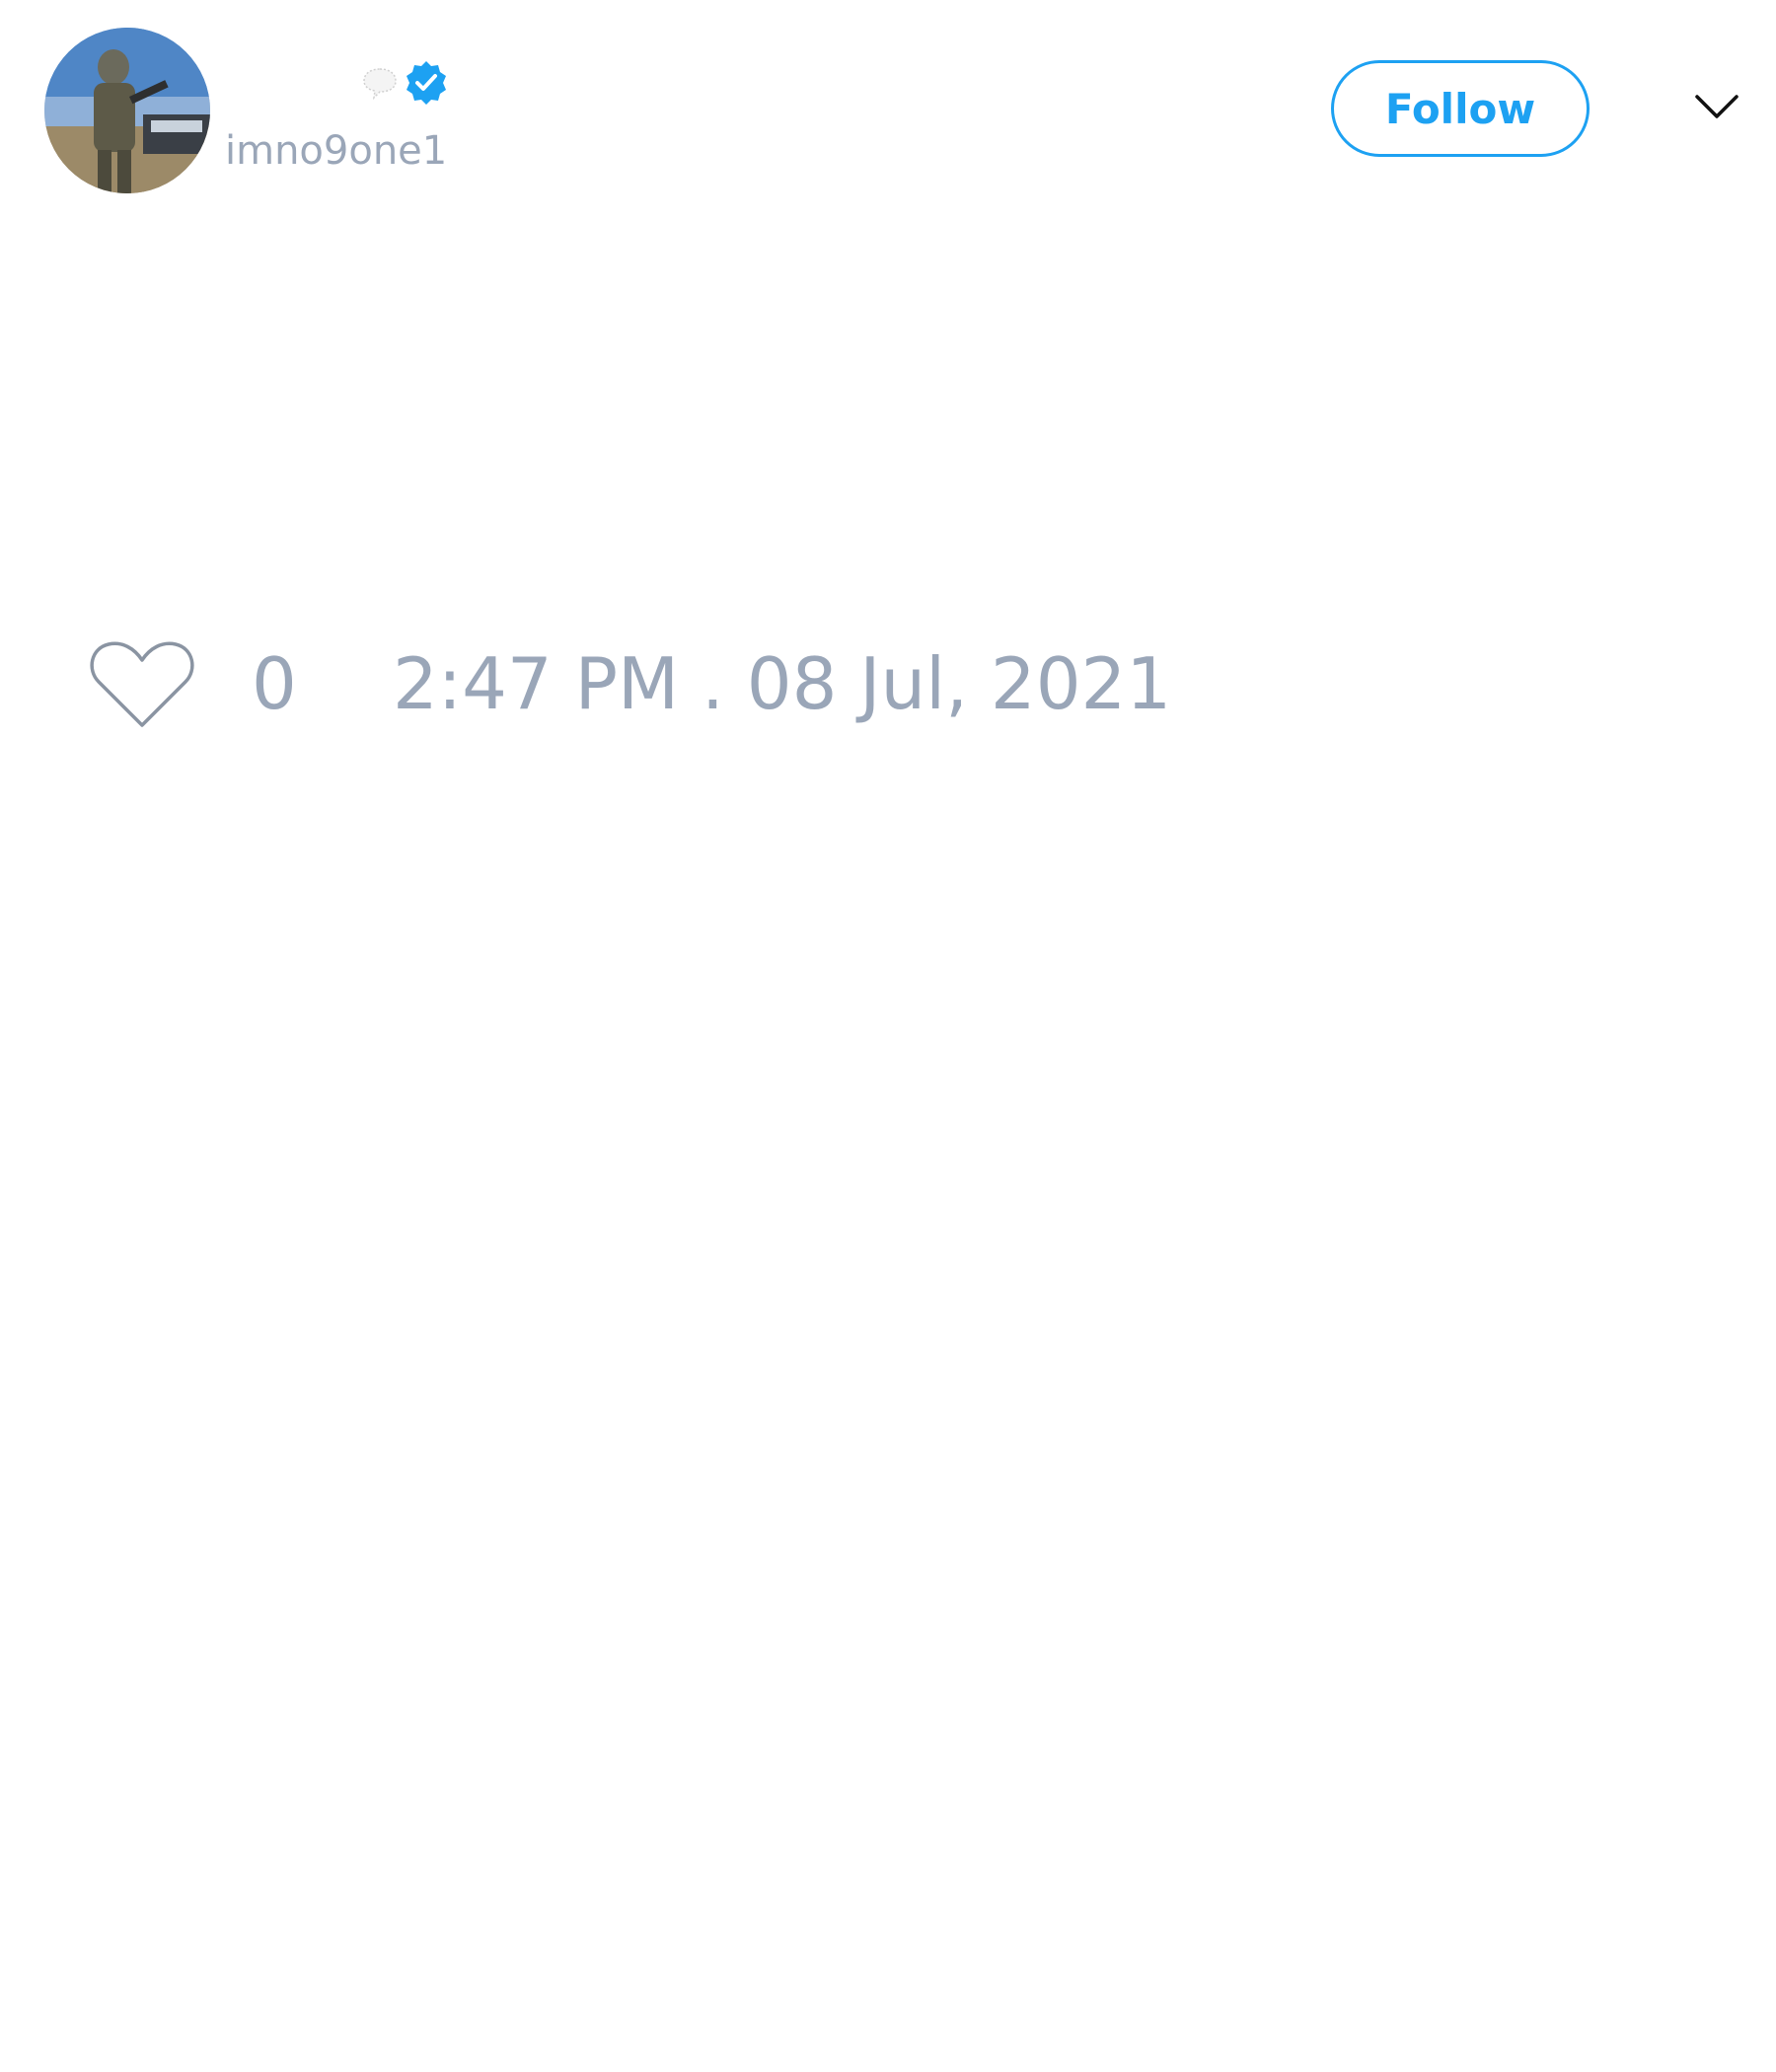 The width and height of the screenshot is (1776, 2072). Describe the element at coordinates (1461, 109) in the screenshot. I see `follow-button: Follow` at that location.